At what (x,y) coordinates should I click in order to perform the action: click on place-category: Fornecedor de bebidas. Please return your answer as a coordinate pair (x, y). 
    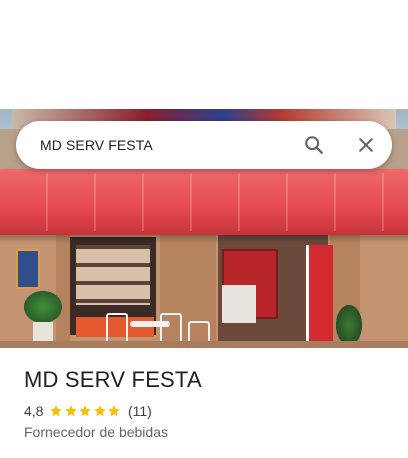
    Looking at the image, I should click on (96, 432).